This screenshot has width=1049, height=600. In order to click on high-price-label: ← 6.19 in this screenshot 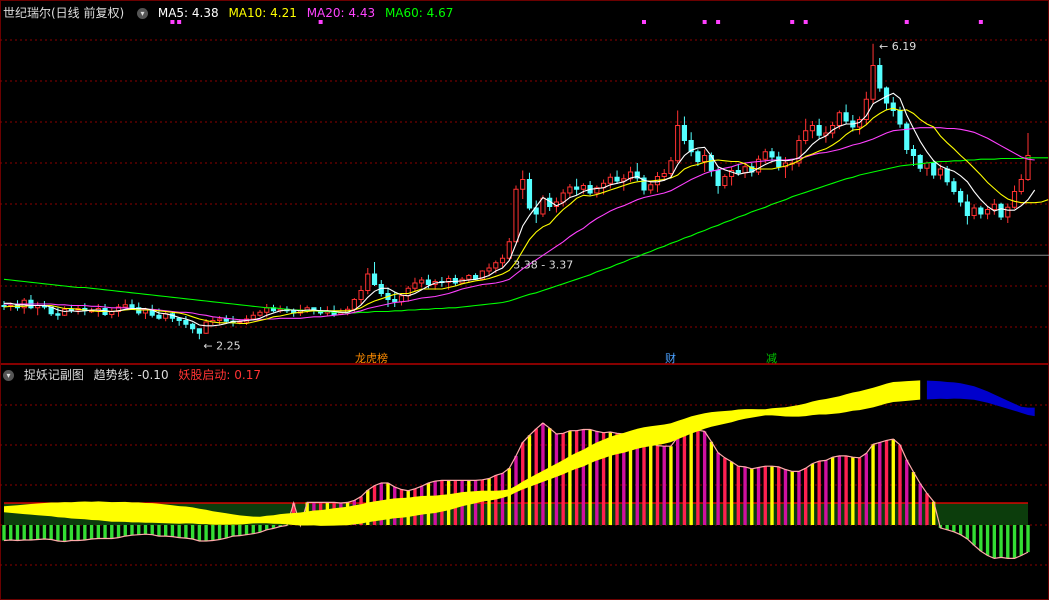, I will do `click(897, 46)`.